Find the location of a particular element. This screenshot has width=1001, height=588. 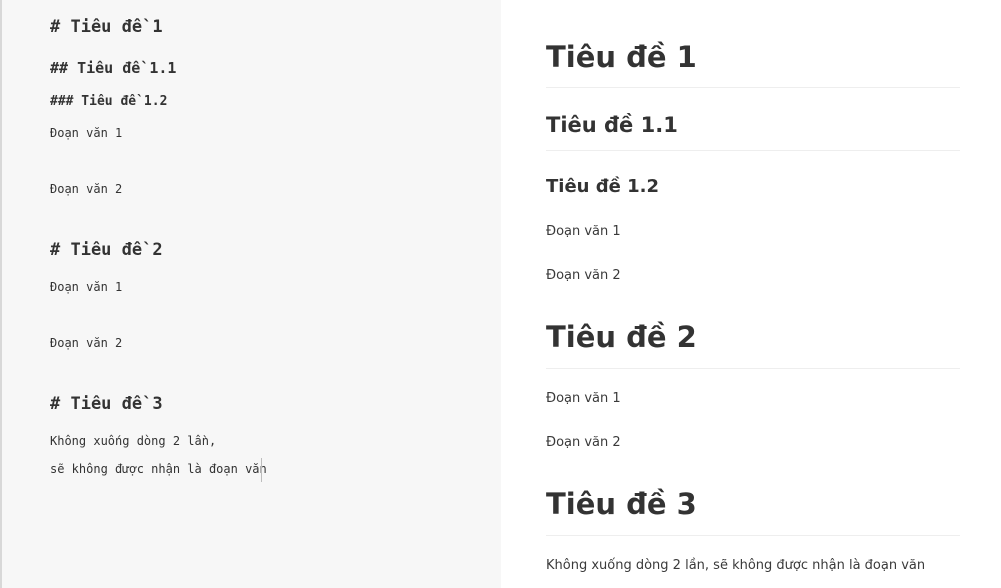

editor-line-heading-1-2: ### Tiêu đề 1.2 is located at coordinates (108, 101).